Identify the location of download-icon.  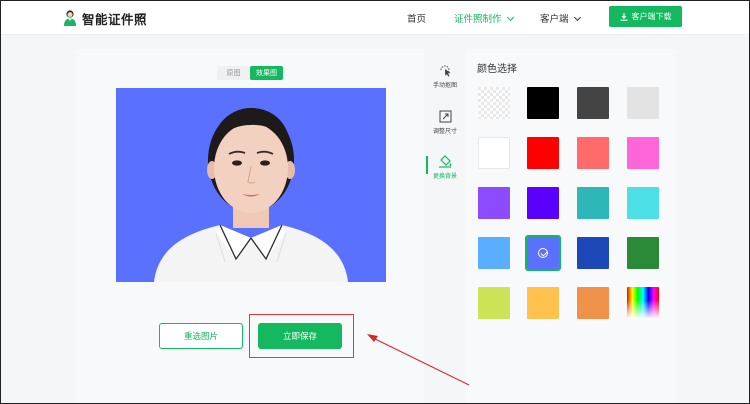
(623, 16).